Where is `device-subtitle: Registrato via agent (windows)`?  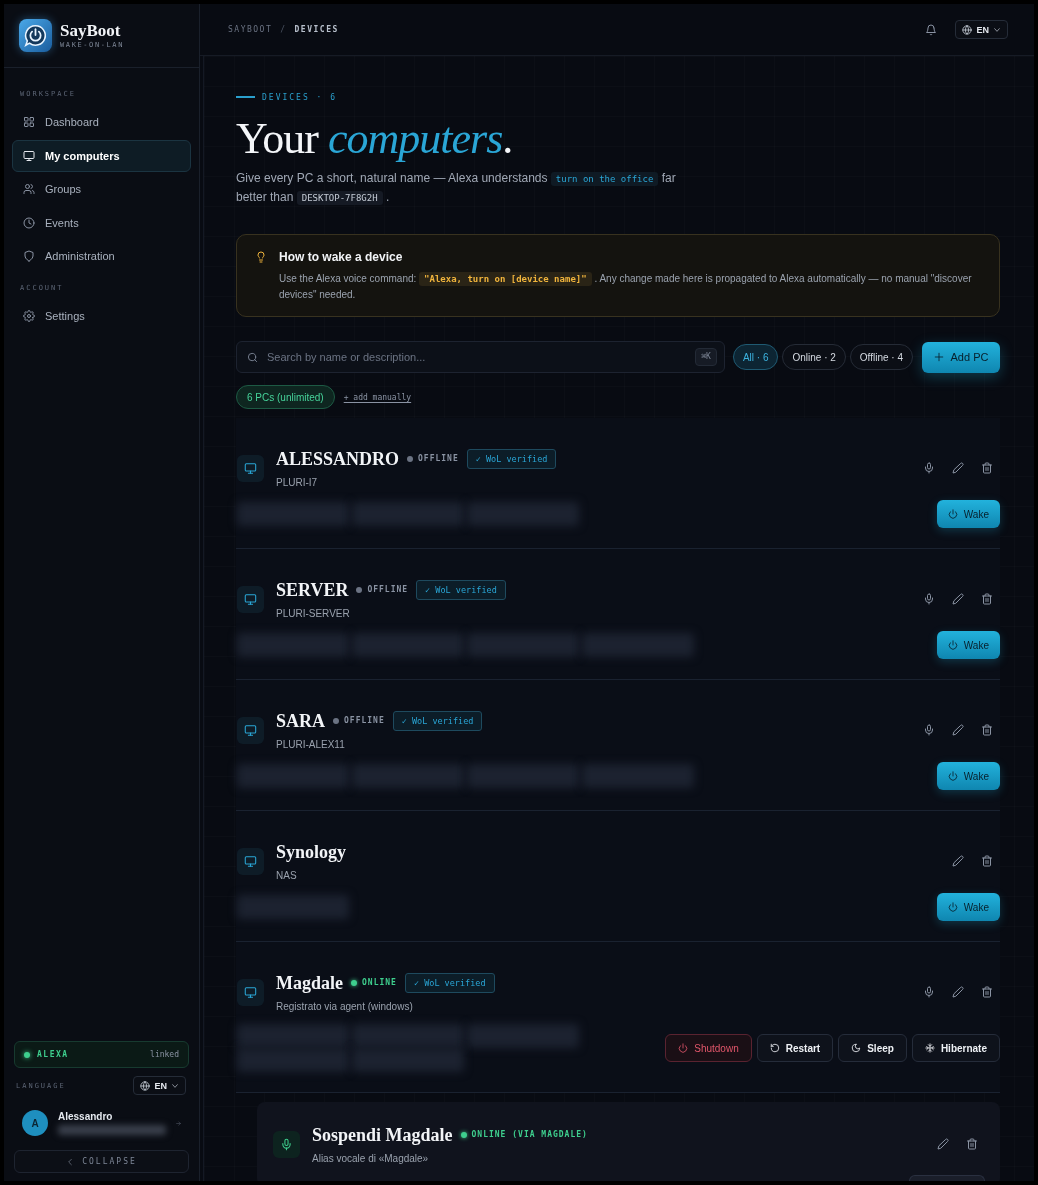 device-subtitle: Registrato via agent (windows) is located at coordinates (344, 1006).